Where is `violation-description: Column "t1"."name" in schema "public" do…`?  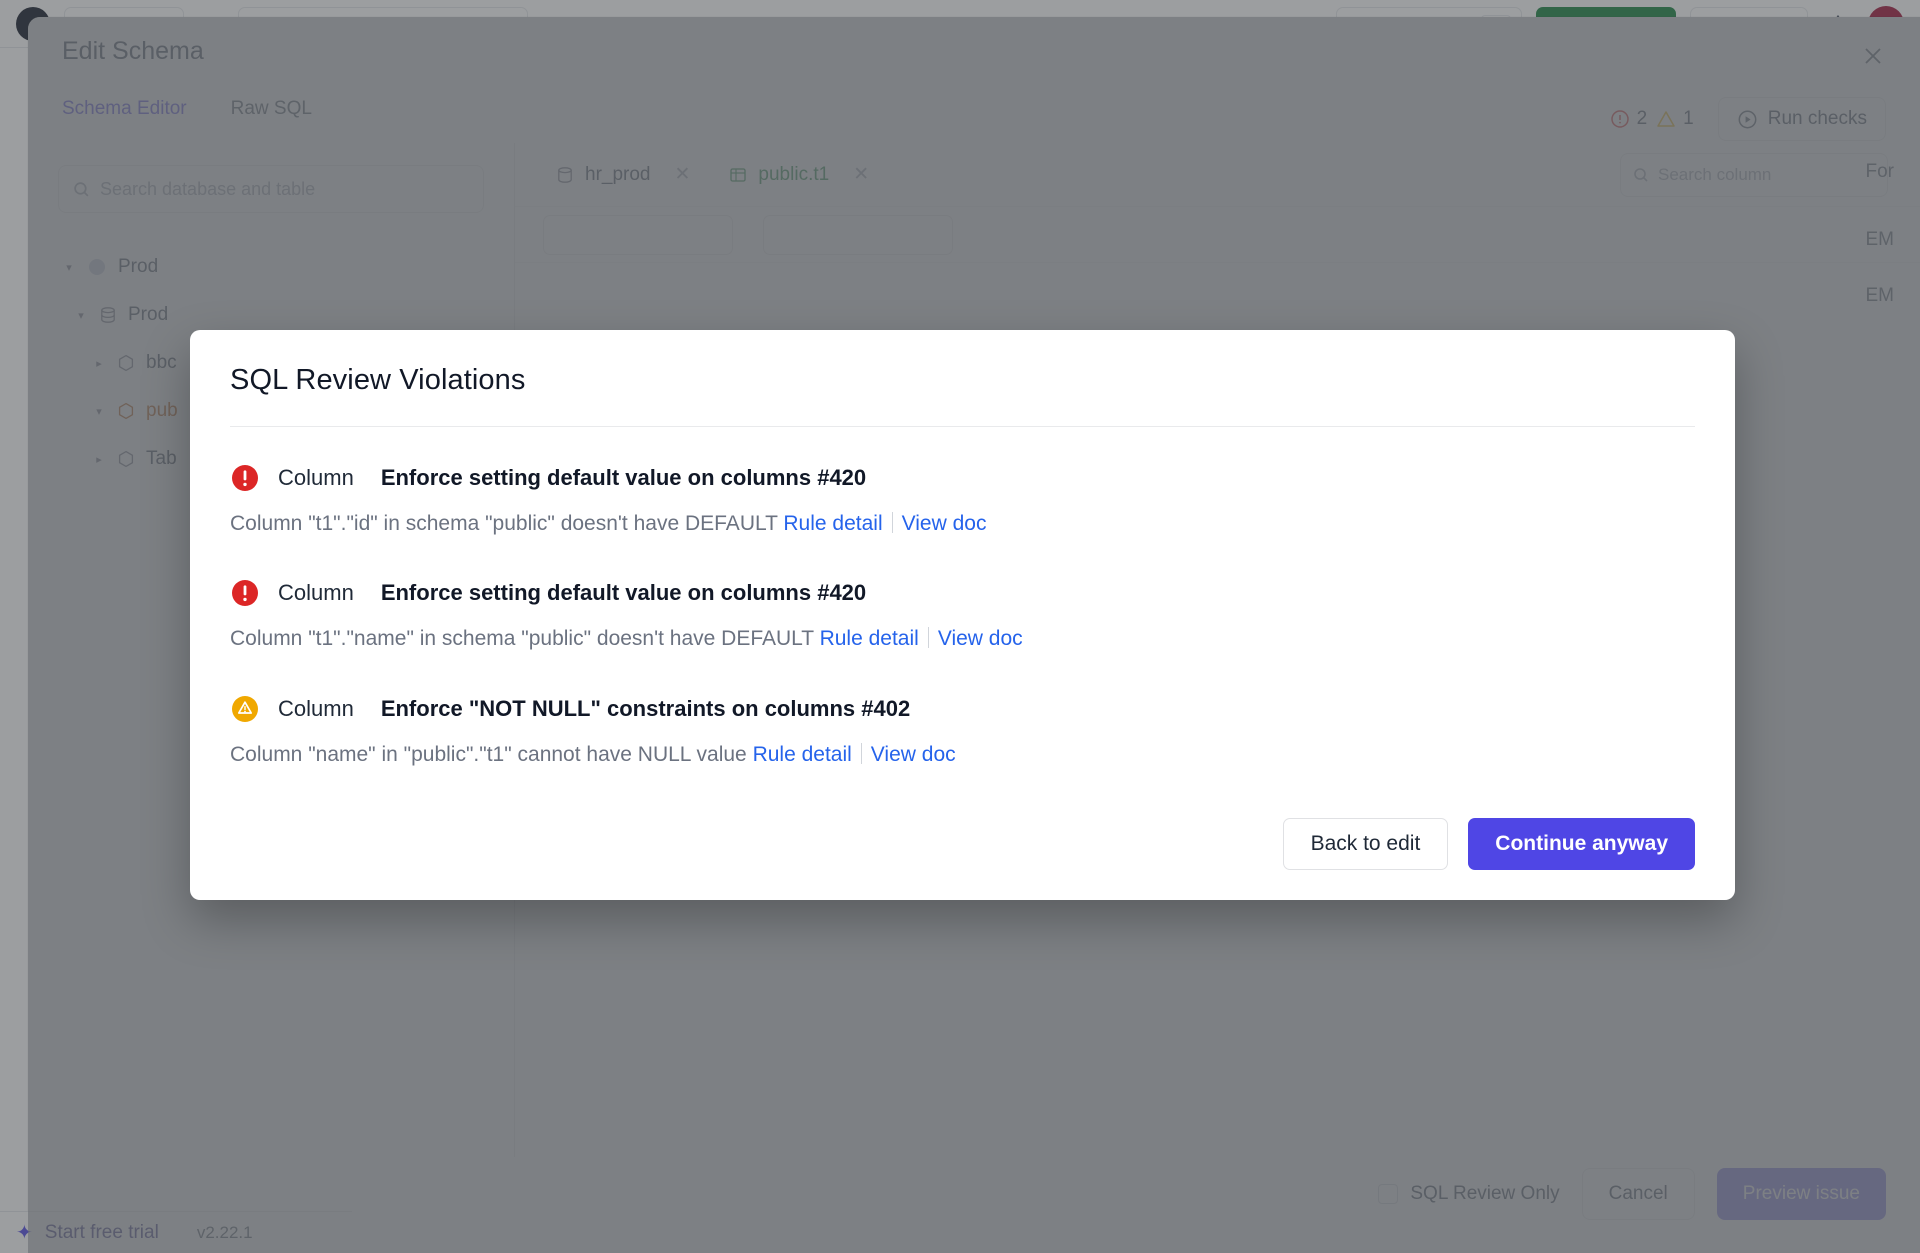 violation-description: Column "t1"."name" in schema "public" do… is located at coordinates (525, 639).